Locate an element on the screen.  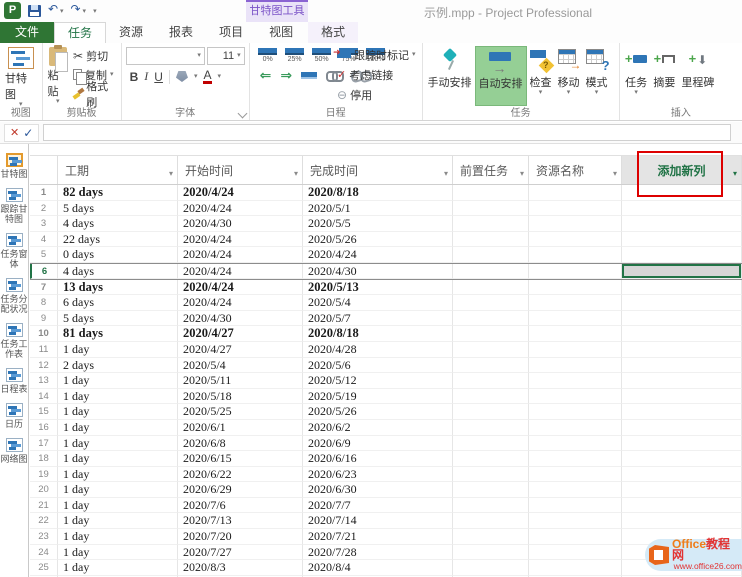
undo-icon: ↶ ▾ is located at coordinates (56, 10).